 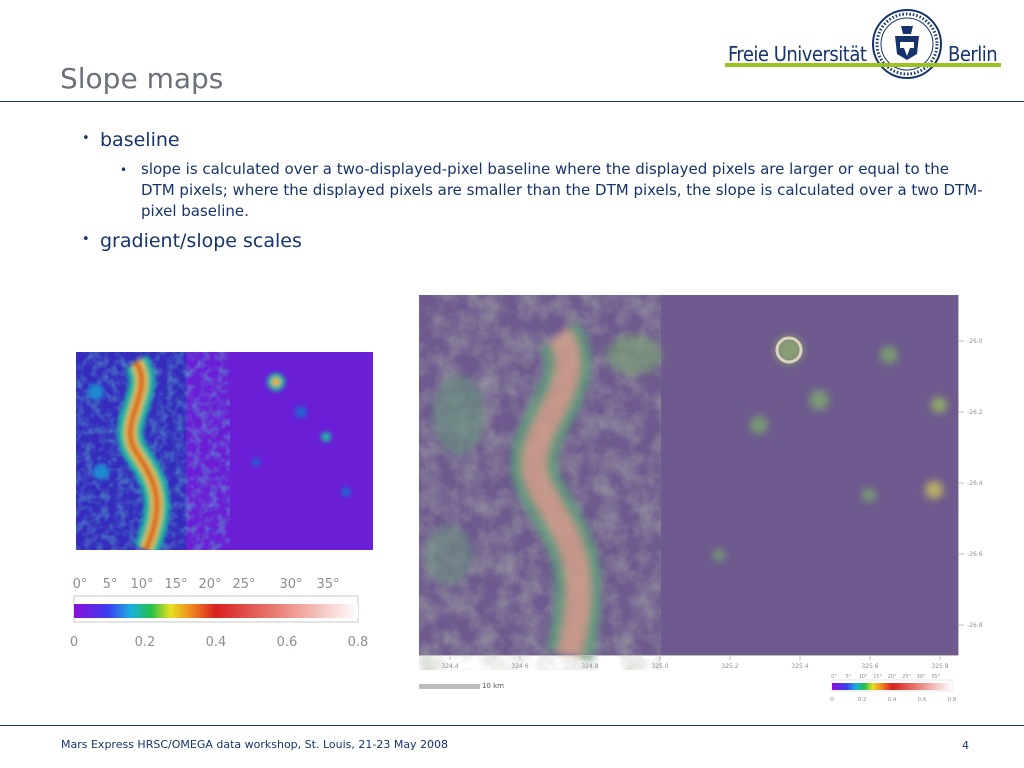 What do you see at coordinates (921, 677) in the screenshot?
I see `degree-label-small: 30°` at bounding box center [921, 677].